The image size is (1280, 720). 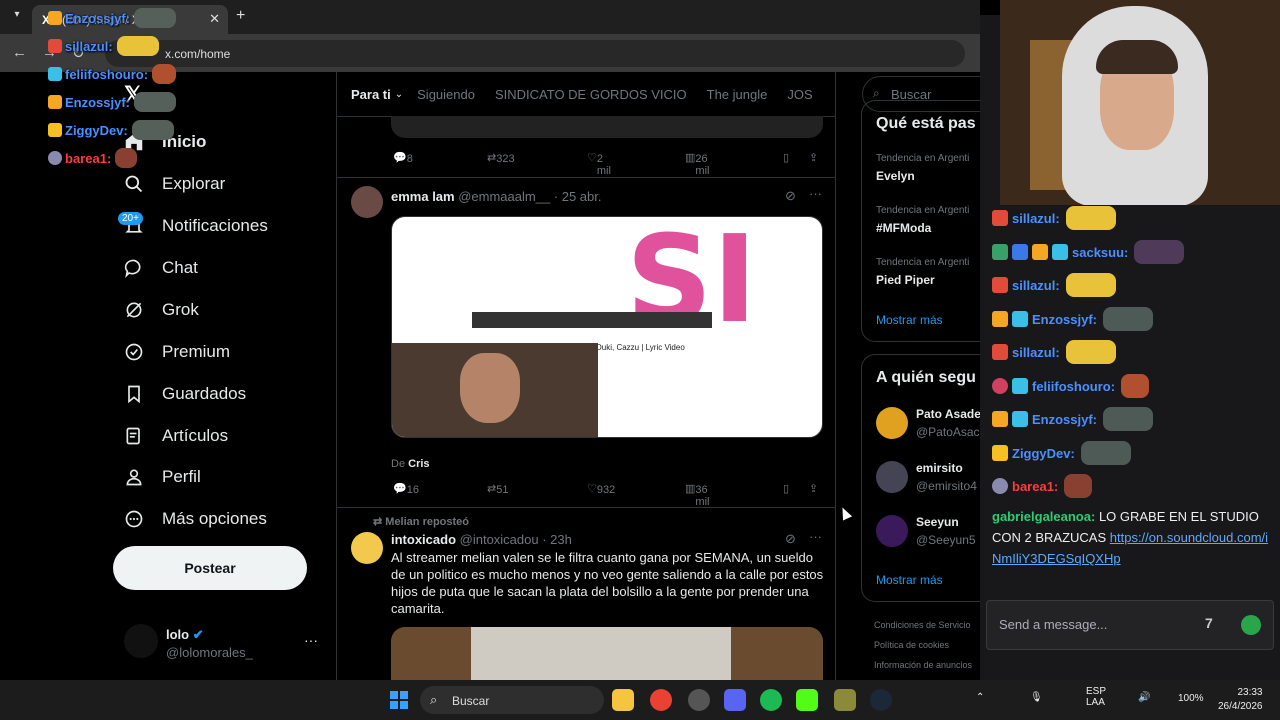 What do you see at coordinates (194, 519) in the screenshot?
I see `nav-more: Más opciones` at bounding box center [194, 519].